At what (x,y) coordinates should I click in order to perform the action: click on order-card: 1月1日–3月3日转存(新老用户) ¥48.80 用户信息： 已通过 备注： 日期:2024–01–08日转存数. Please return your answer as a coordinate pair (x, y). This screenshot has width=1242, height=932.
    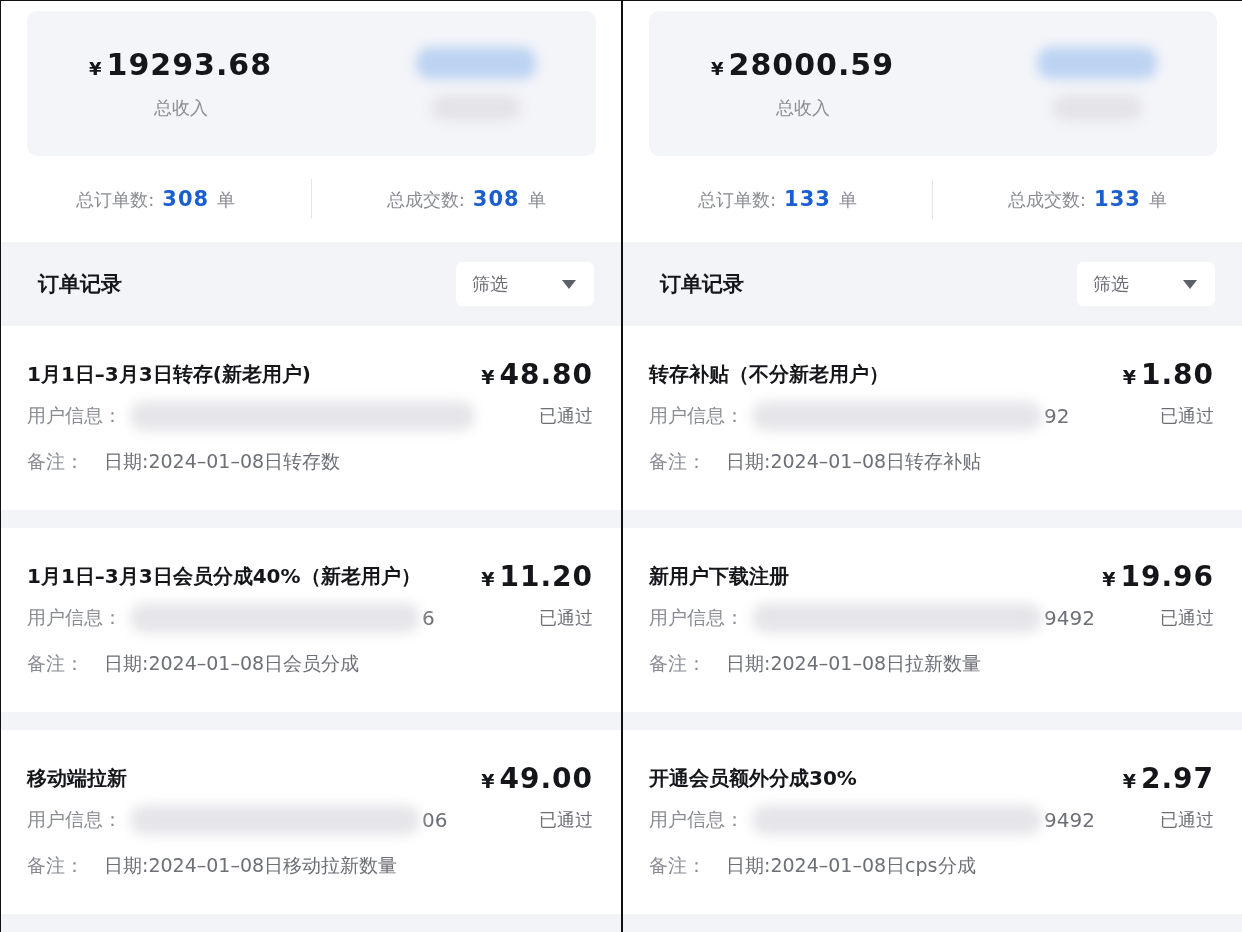
    Looking at the image, I should click on (311, 418).